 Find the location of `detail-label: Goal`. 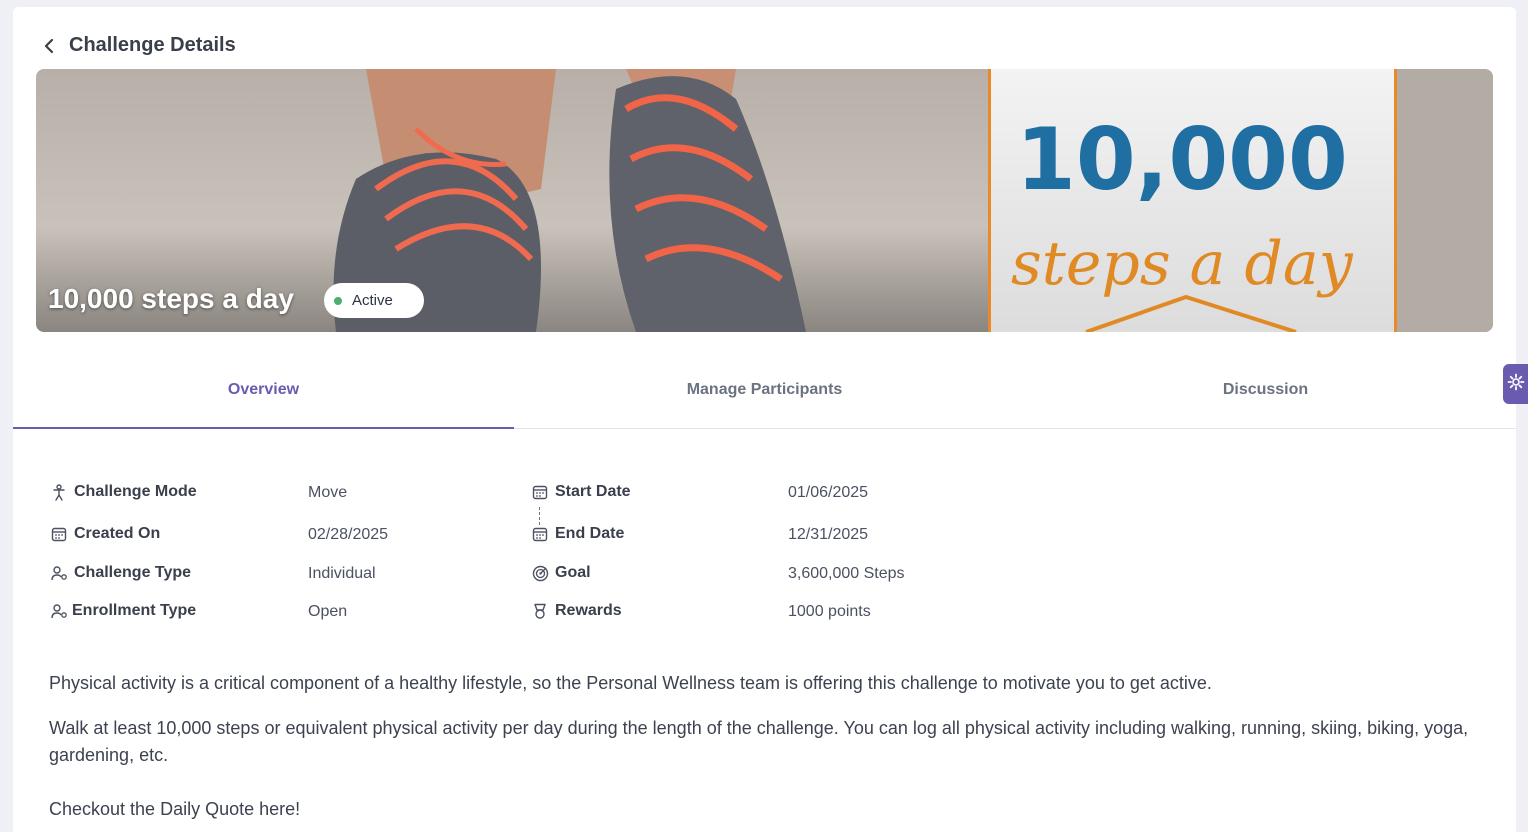

detail-label: Goal is located at coordinates (573, 572).